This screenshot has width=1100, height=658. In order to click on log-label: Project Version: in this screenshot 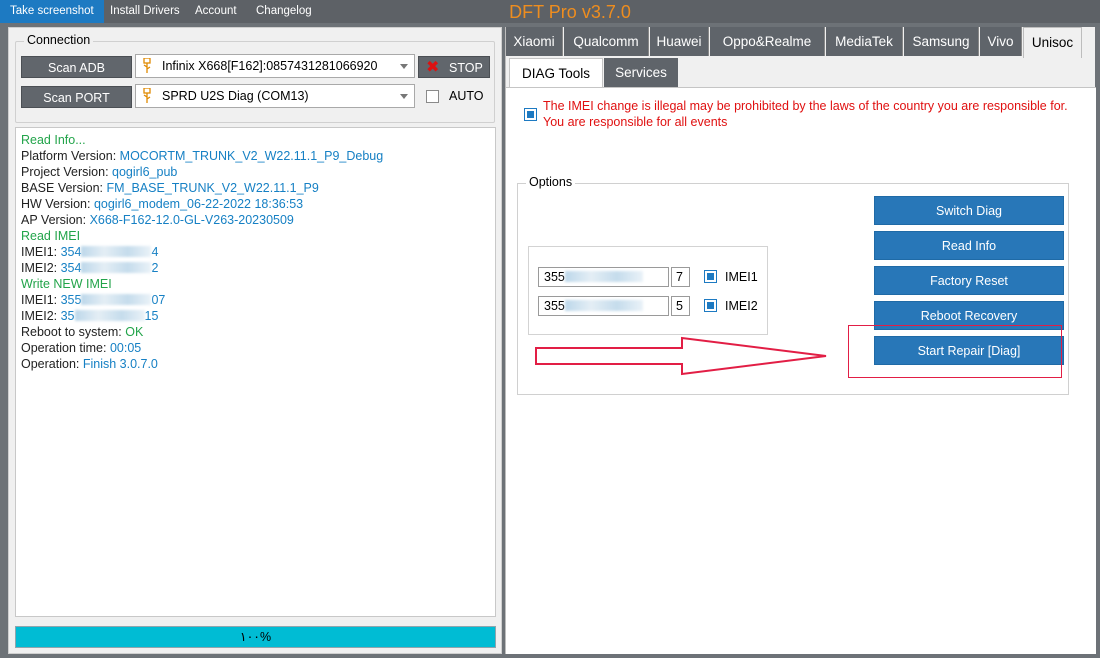, I will do `click(67, 172)`.